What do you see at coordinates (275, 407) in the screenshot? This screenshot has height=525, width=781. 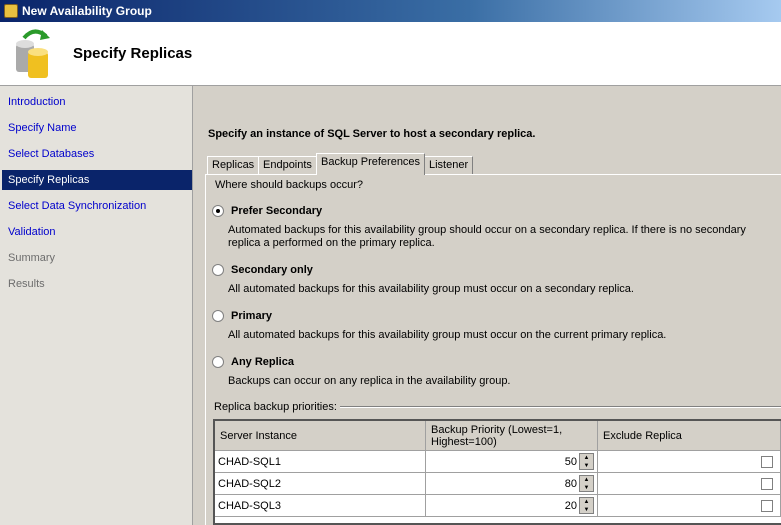 I see `priorities-label: Replica backup priorities:` at bounding box center [275, 407].